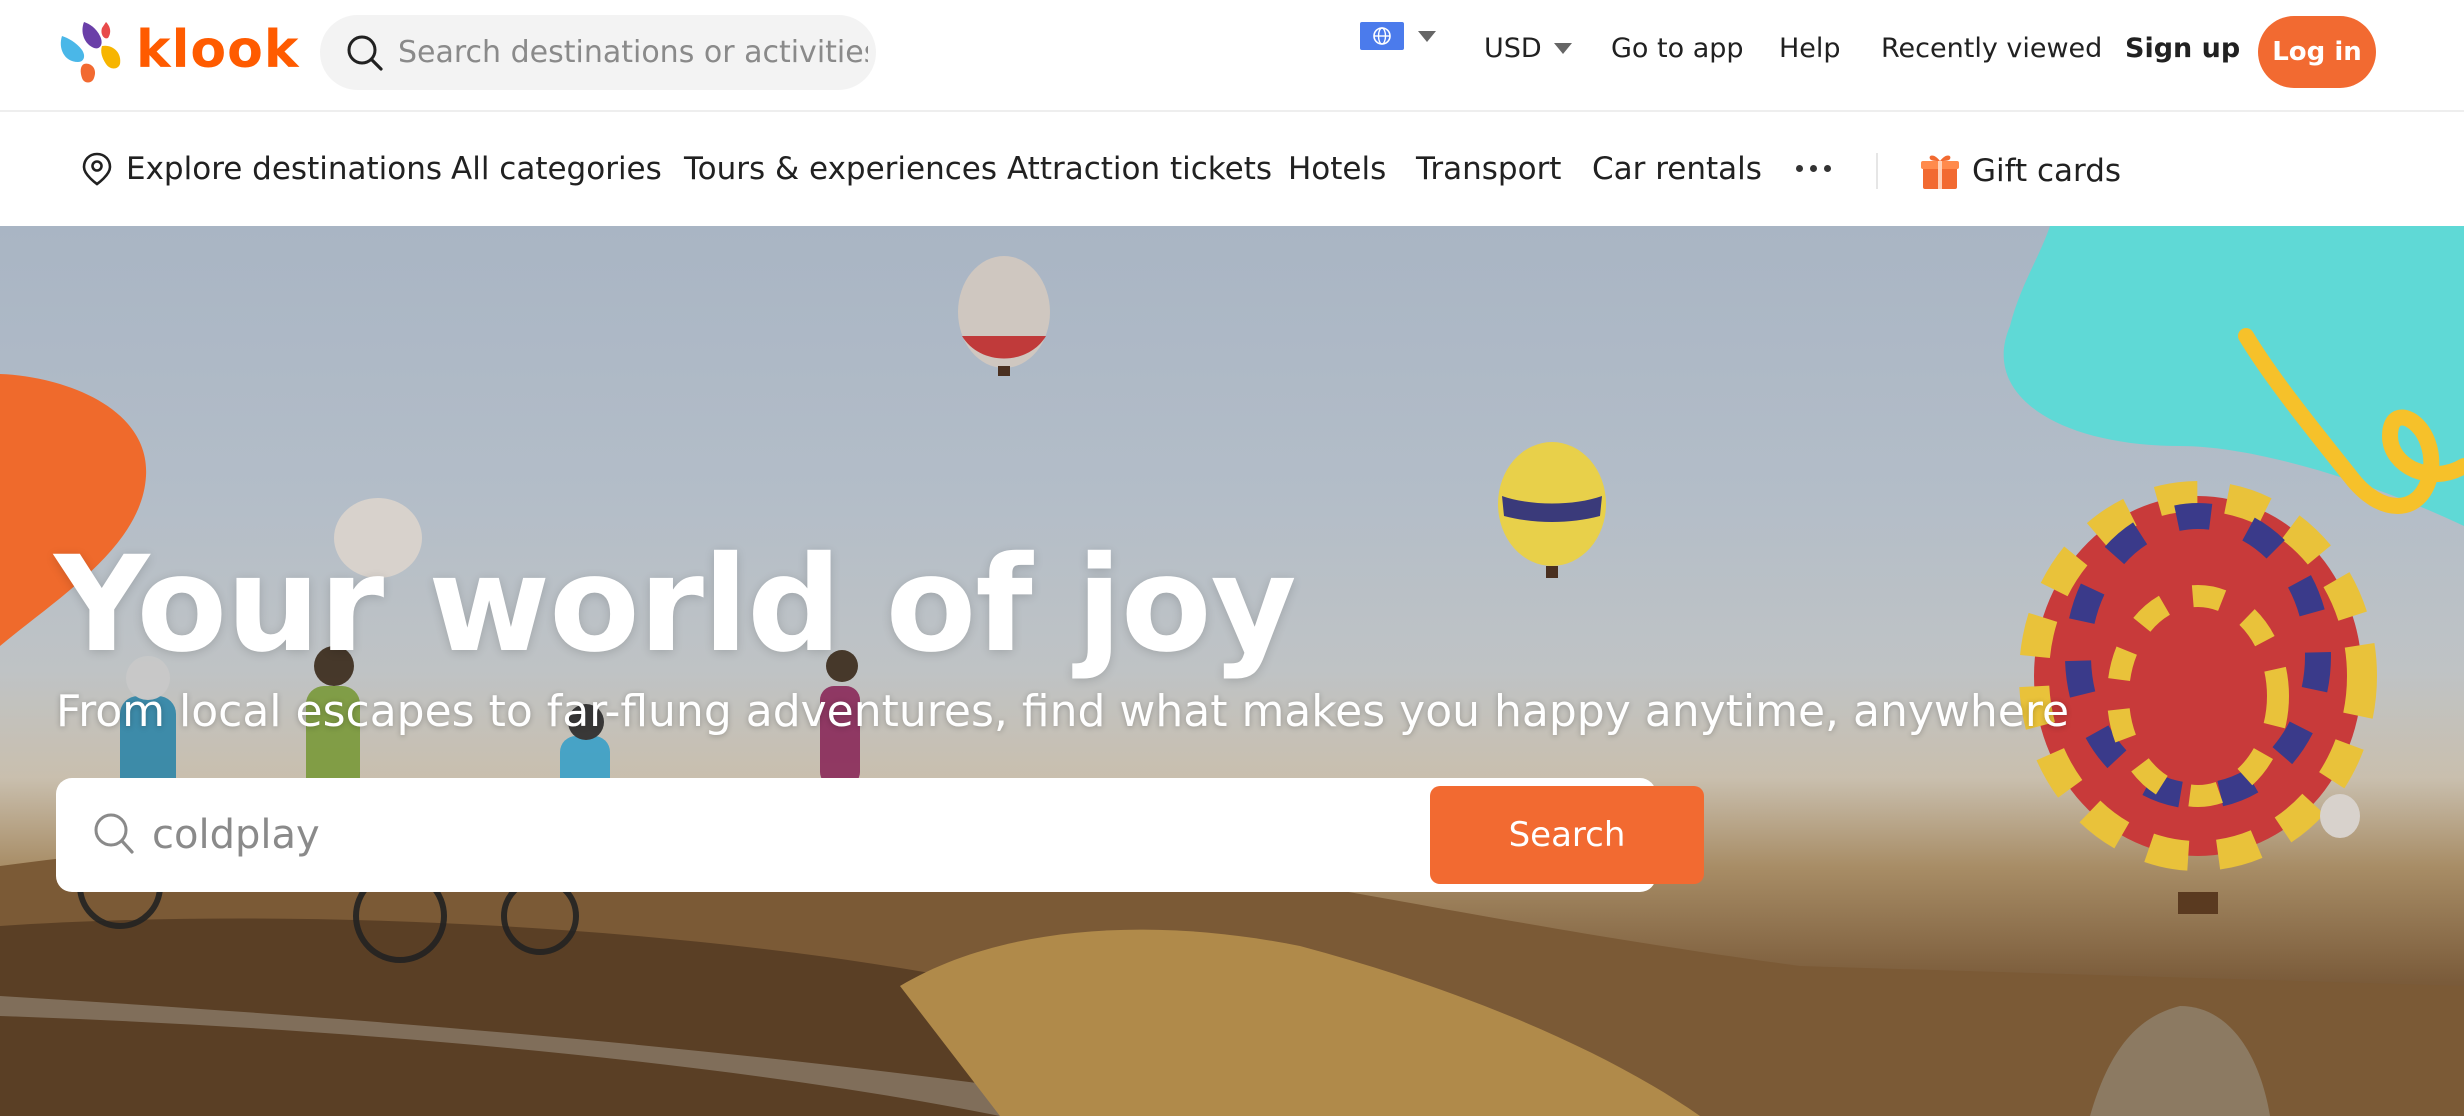  I want to click on header-search-input, so click(633, 52).